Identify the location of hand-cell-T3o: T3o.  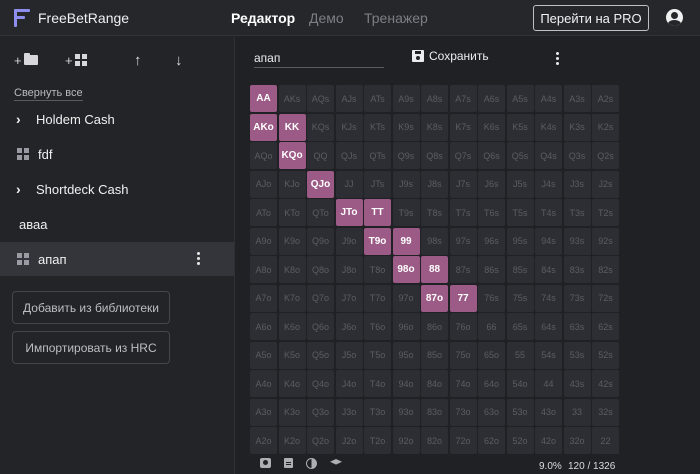
(377, 412).